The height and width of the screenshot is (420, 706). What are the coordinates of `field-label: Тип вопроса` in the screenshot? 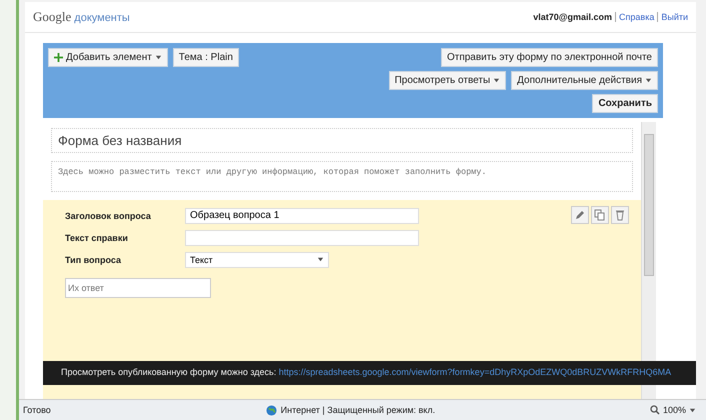 It's located at (93, 259).